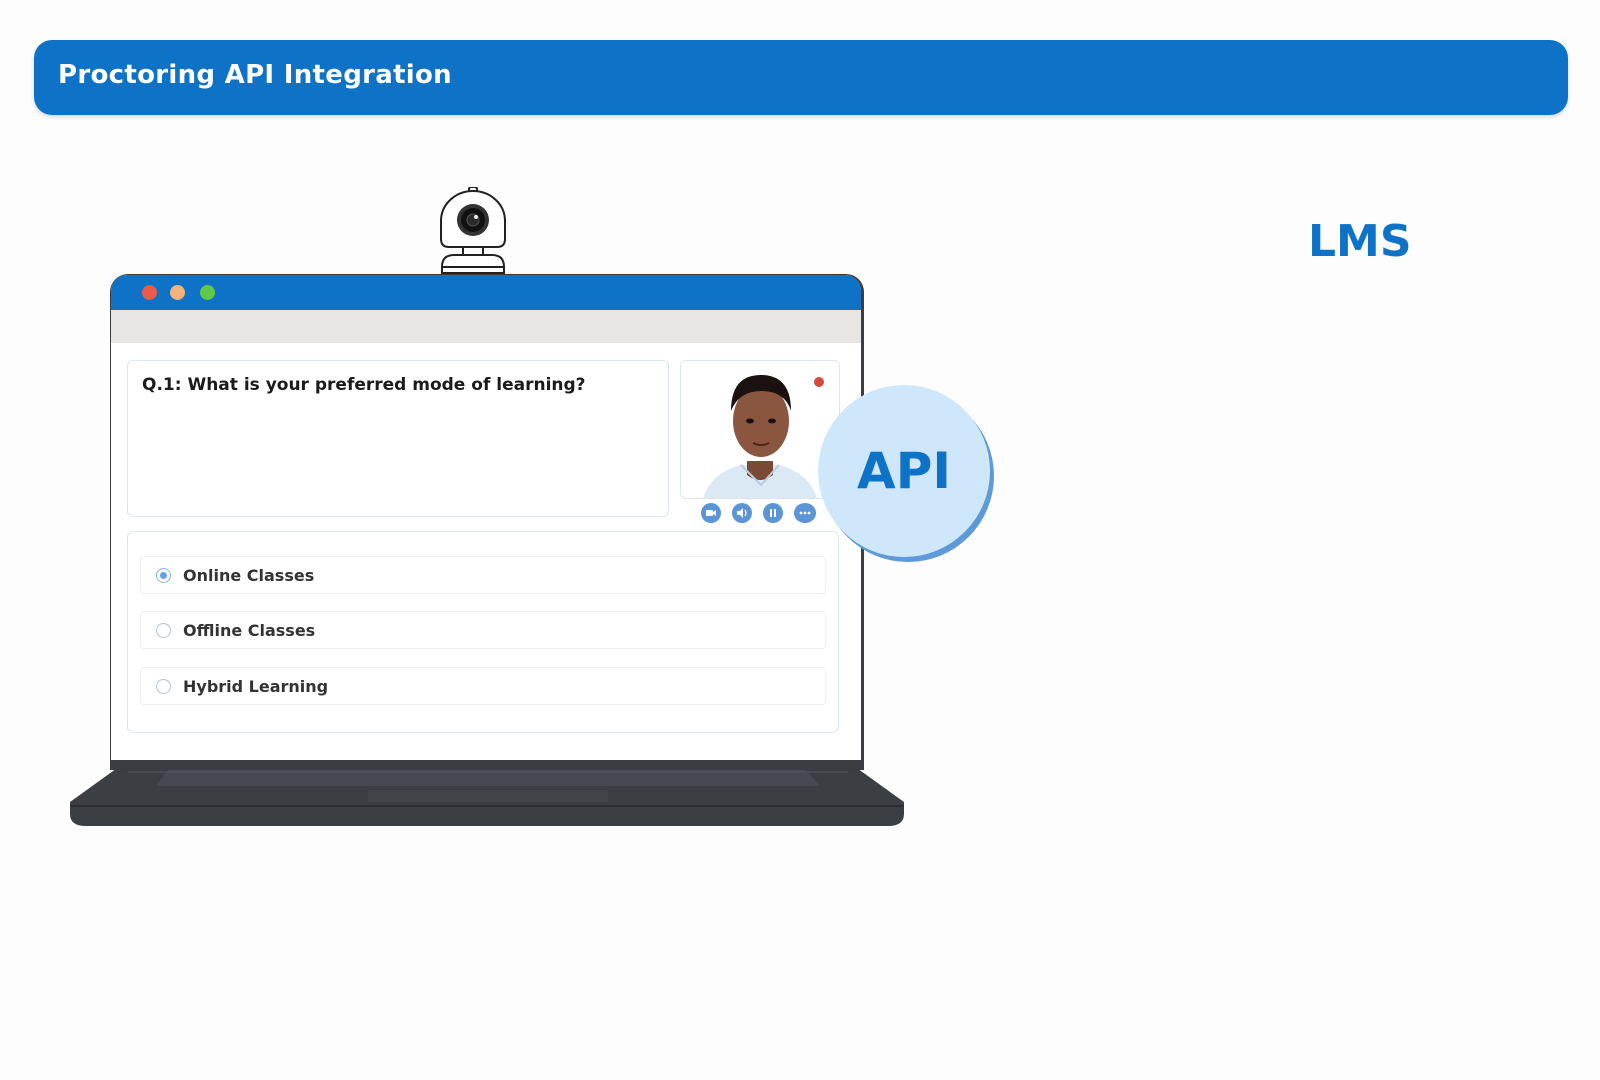 This screenshot has width=1600, height=1080. Describe the element at coordinates (473, 230) in the screenshot. I see `webcam-icon` at that location.